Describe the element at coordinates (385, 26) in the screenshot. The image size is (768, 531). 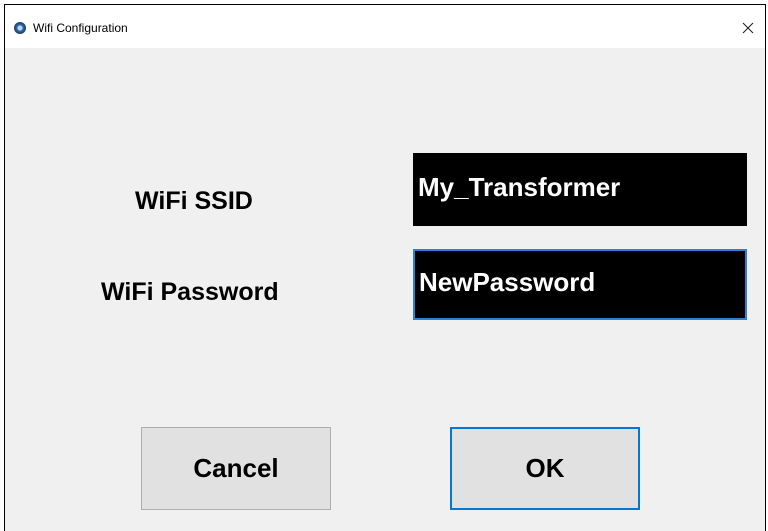
I see `title-bar: Wifi Configuration` at that location.